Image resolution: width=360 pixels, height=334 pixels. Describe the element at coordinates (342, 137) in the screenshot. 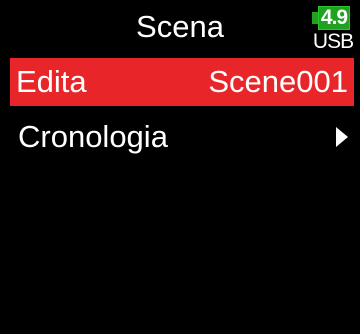

I see `chevron-right-icon` at that location.